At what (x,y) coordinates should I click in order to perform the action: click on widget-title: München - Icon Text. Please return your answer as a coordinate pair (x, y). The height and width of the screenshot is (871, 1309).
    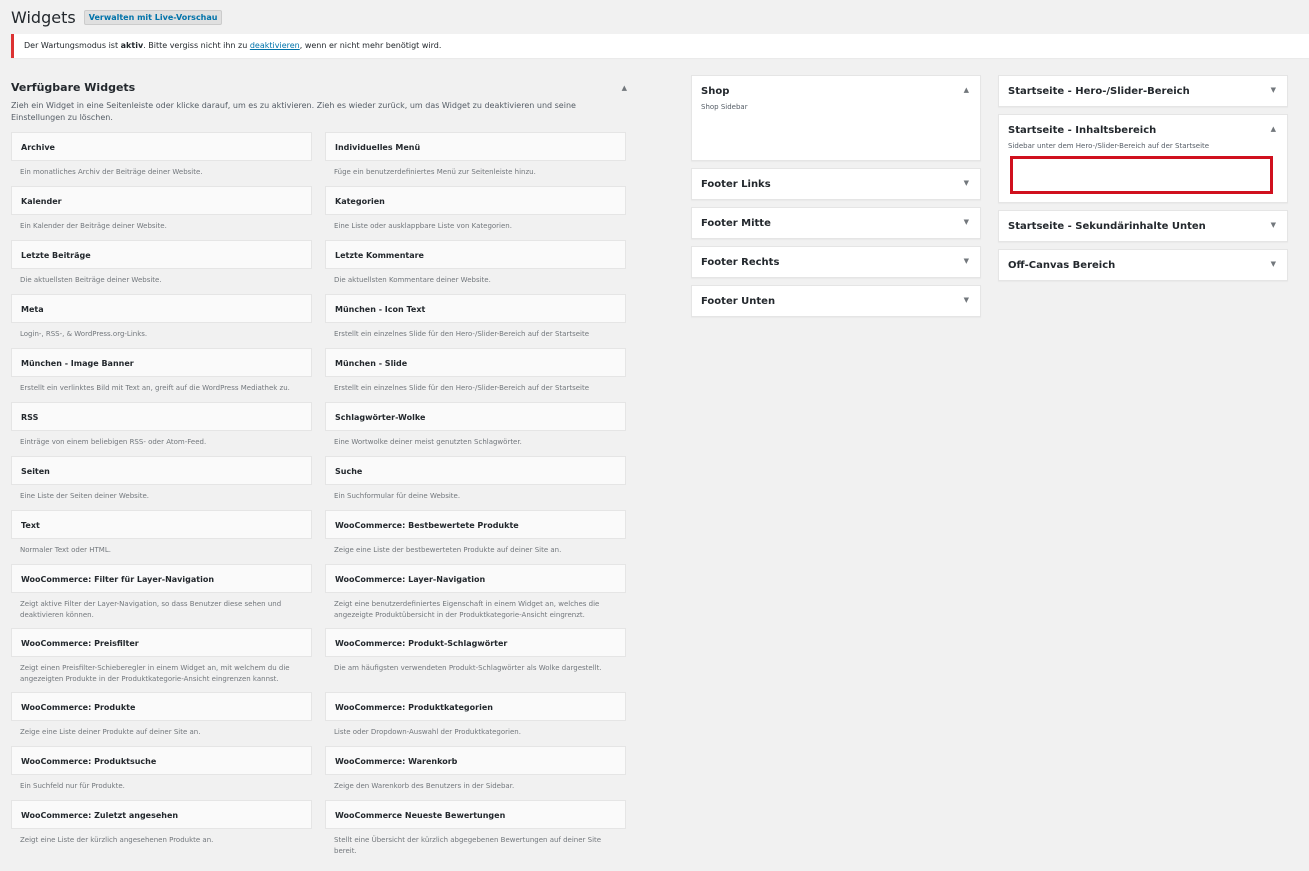
    Looking at the image, I should click on (475, 308).